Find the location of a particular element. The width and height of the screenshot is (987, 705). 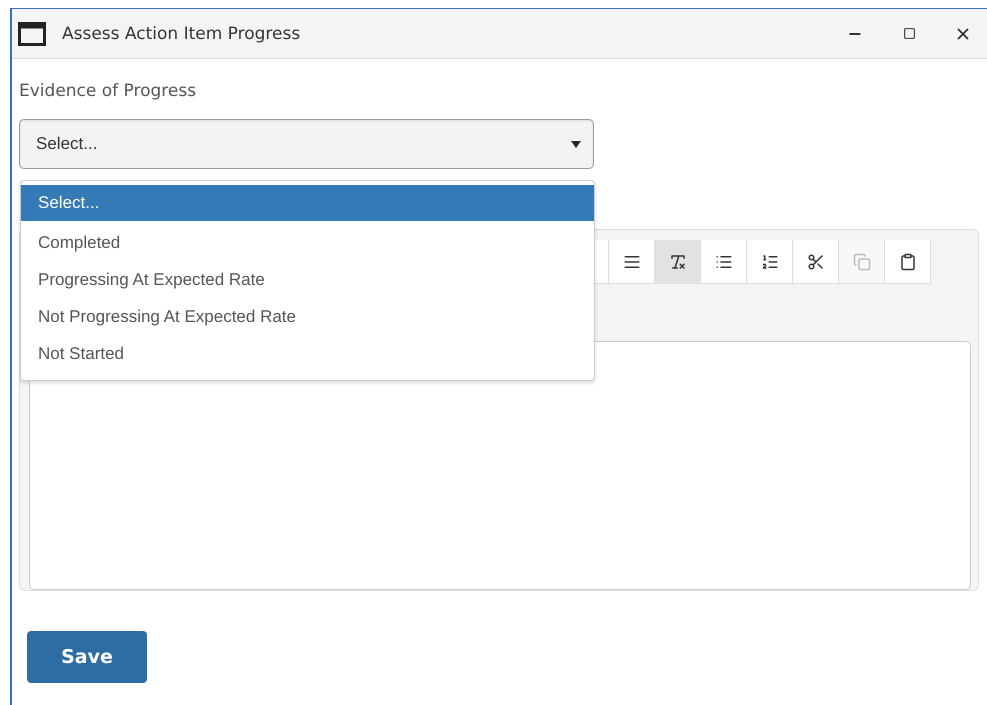

dropdown-option: Progressing At Expected Rate is located at coordinates (307, 279).